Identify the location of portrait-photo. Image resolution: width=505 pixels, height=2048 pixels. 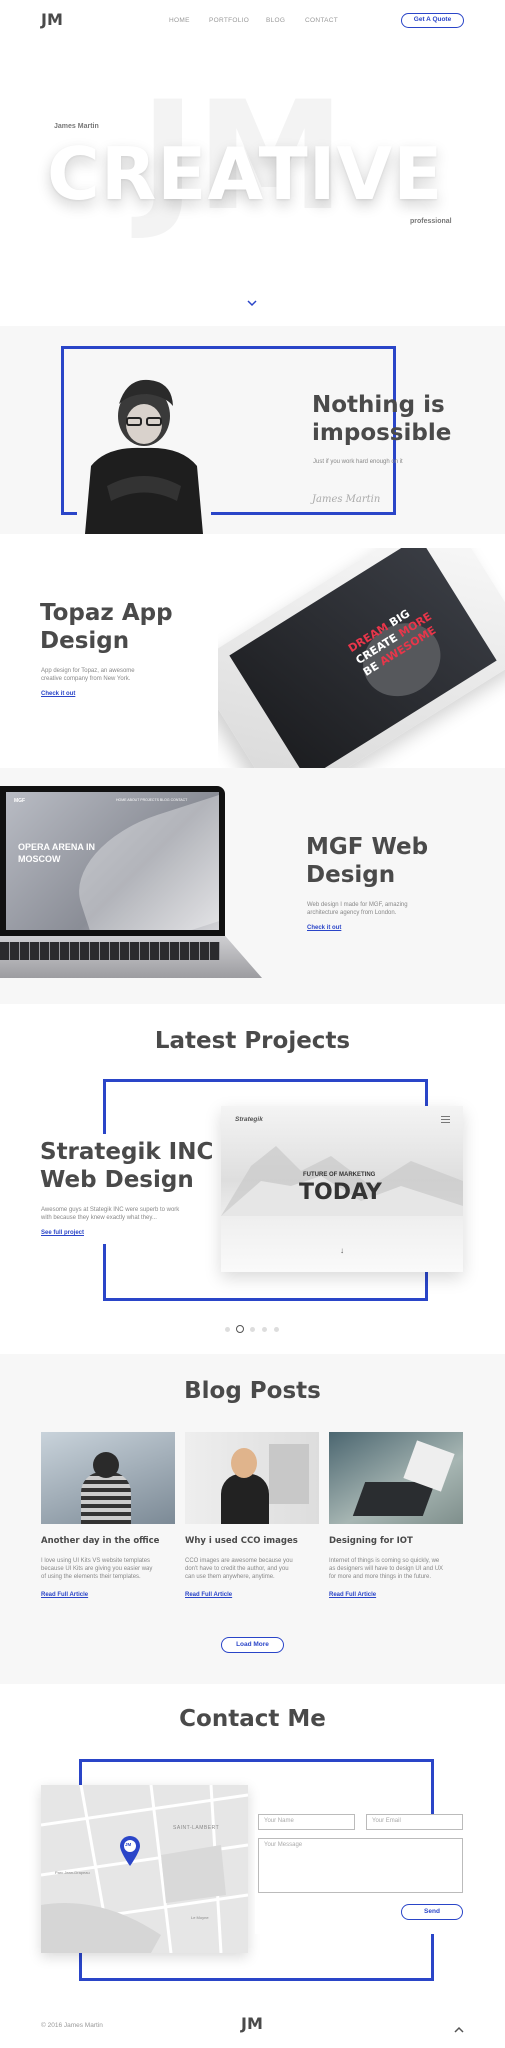
(144, 450).